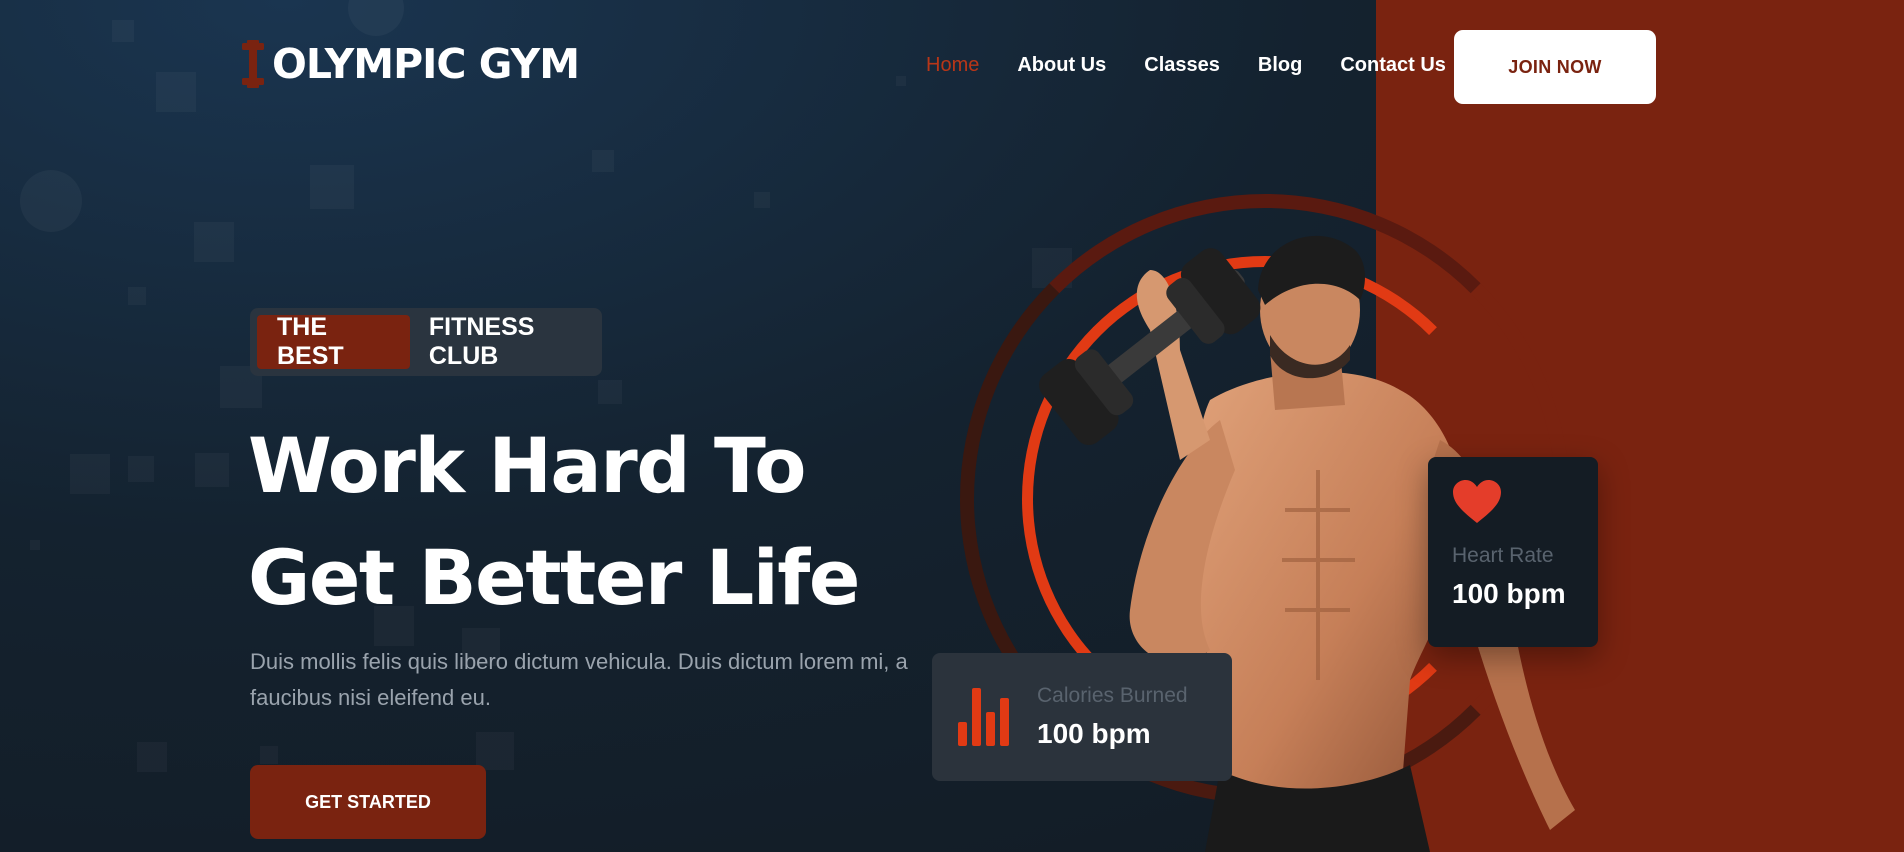 The height and width of the screenshot is (852, 1904). What do you see at coordinates (426, 342) in the screenshot?
I see `hero-tagline: THE BEST FITNESS CLUB` at bounding box center [426, 342].